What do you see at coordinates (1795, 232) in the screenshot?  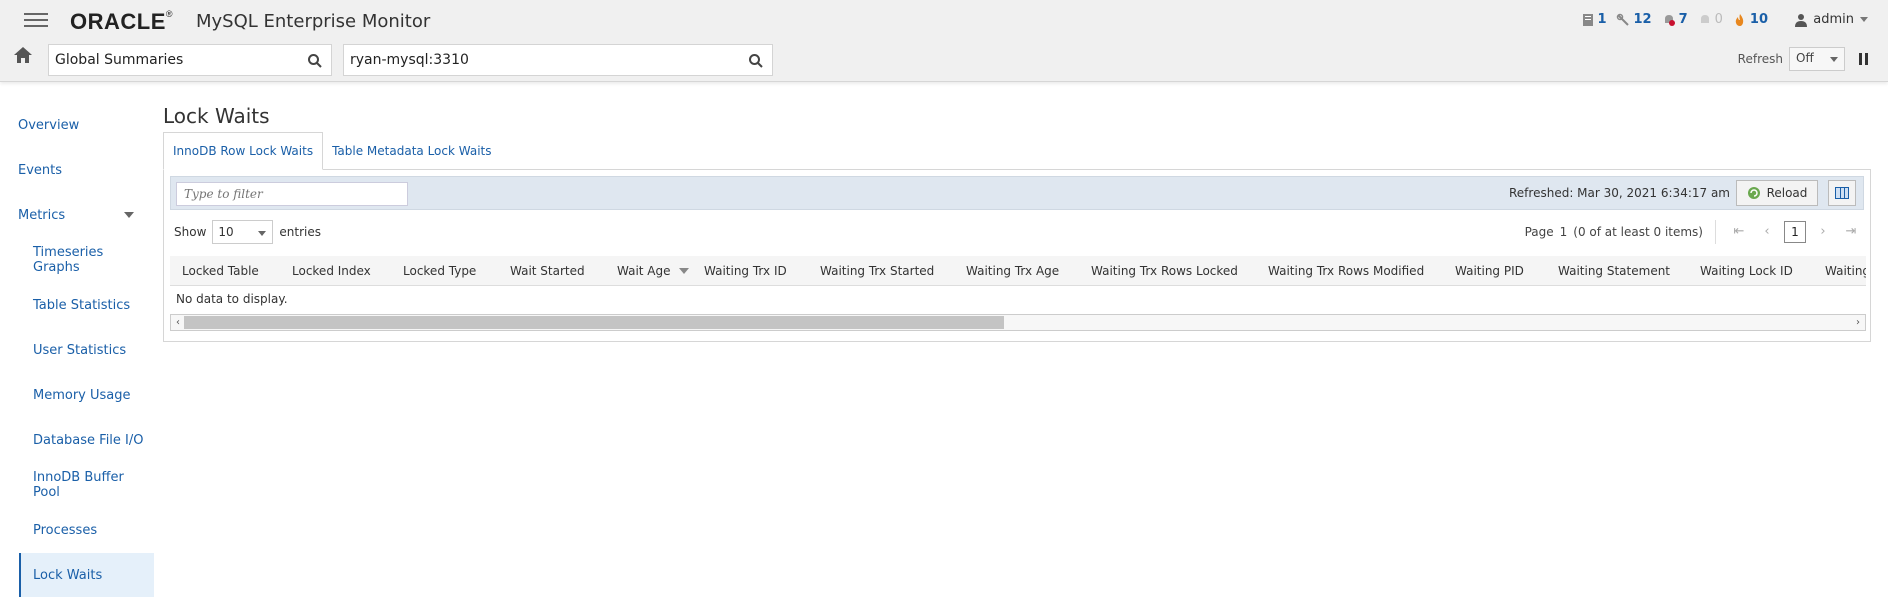 I see `current-page: 1` at bounding box center [1795, 232].